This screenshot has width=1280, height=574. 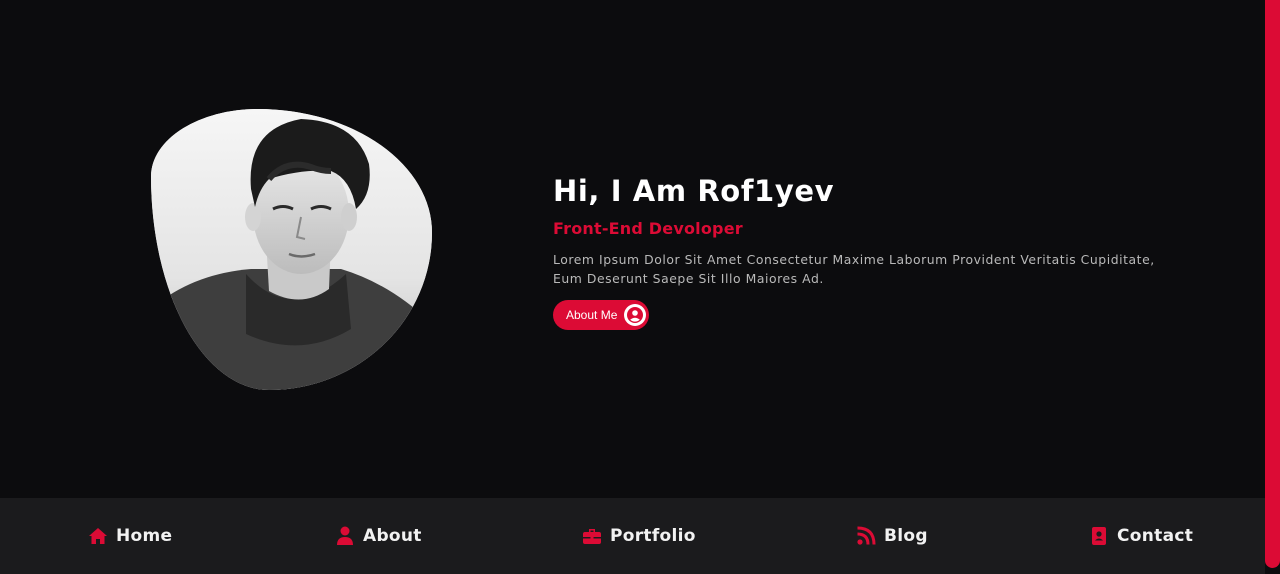 I want to click on briefcase-icon, so click(x=592, y=536).